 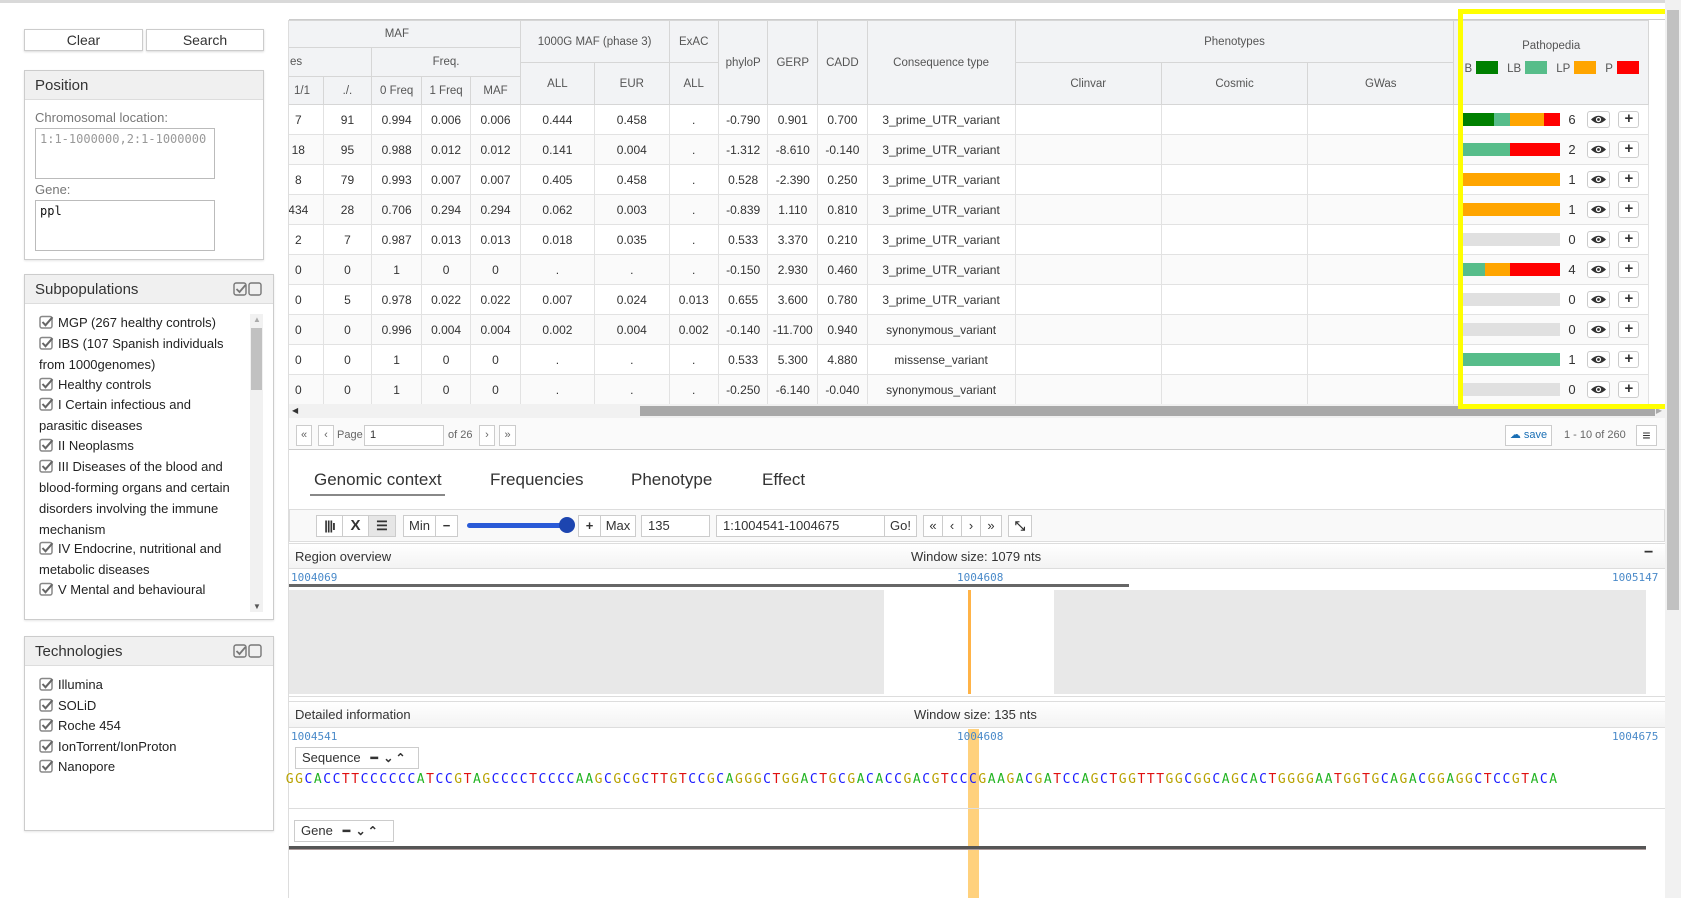 I want to click on header-clinvar: Clinvar, so click(x=1088, y=83).